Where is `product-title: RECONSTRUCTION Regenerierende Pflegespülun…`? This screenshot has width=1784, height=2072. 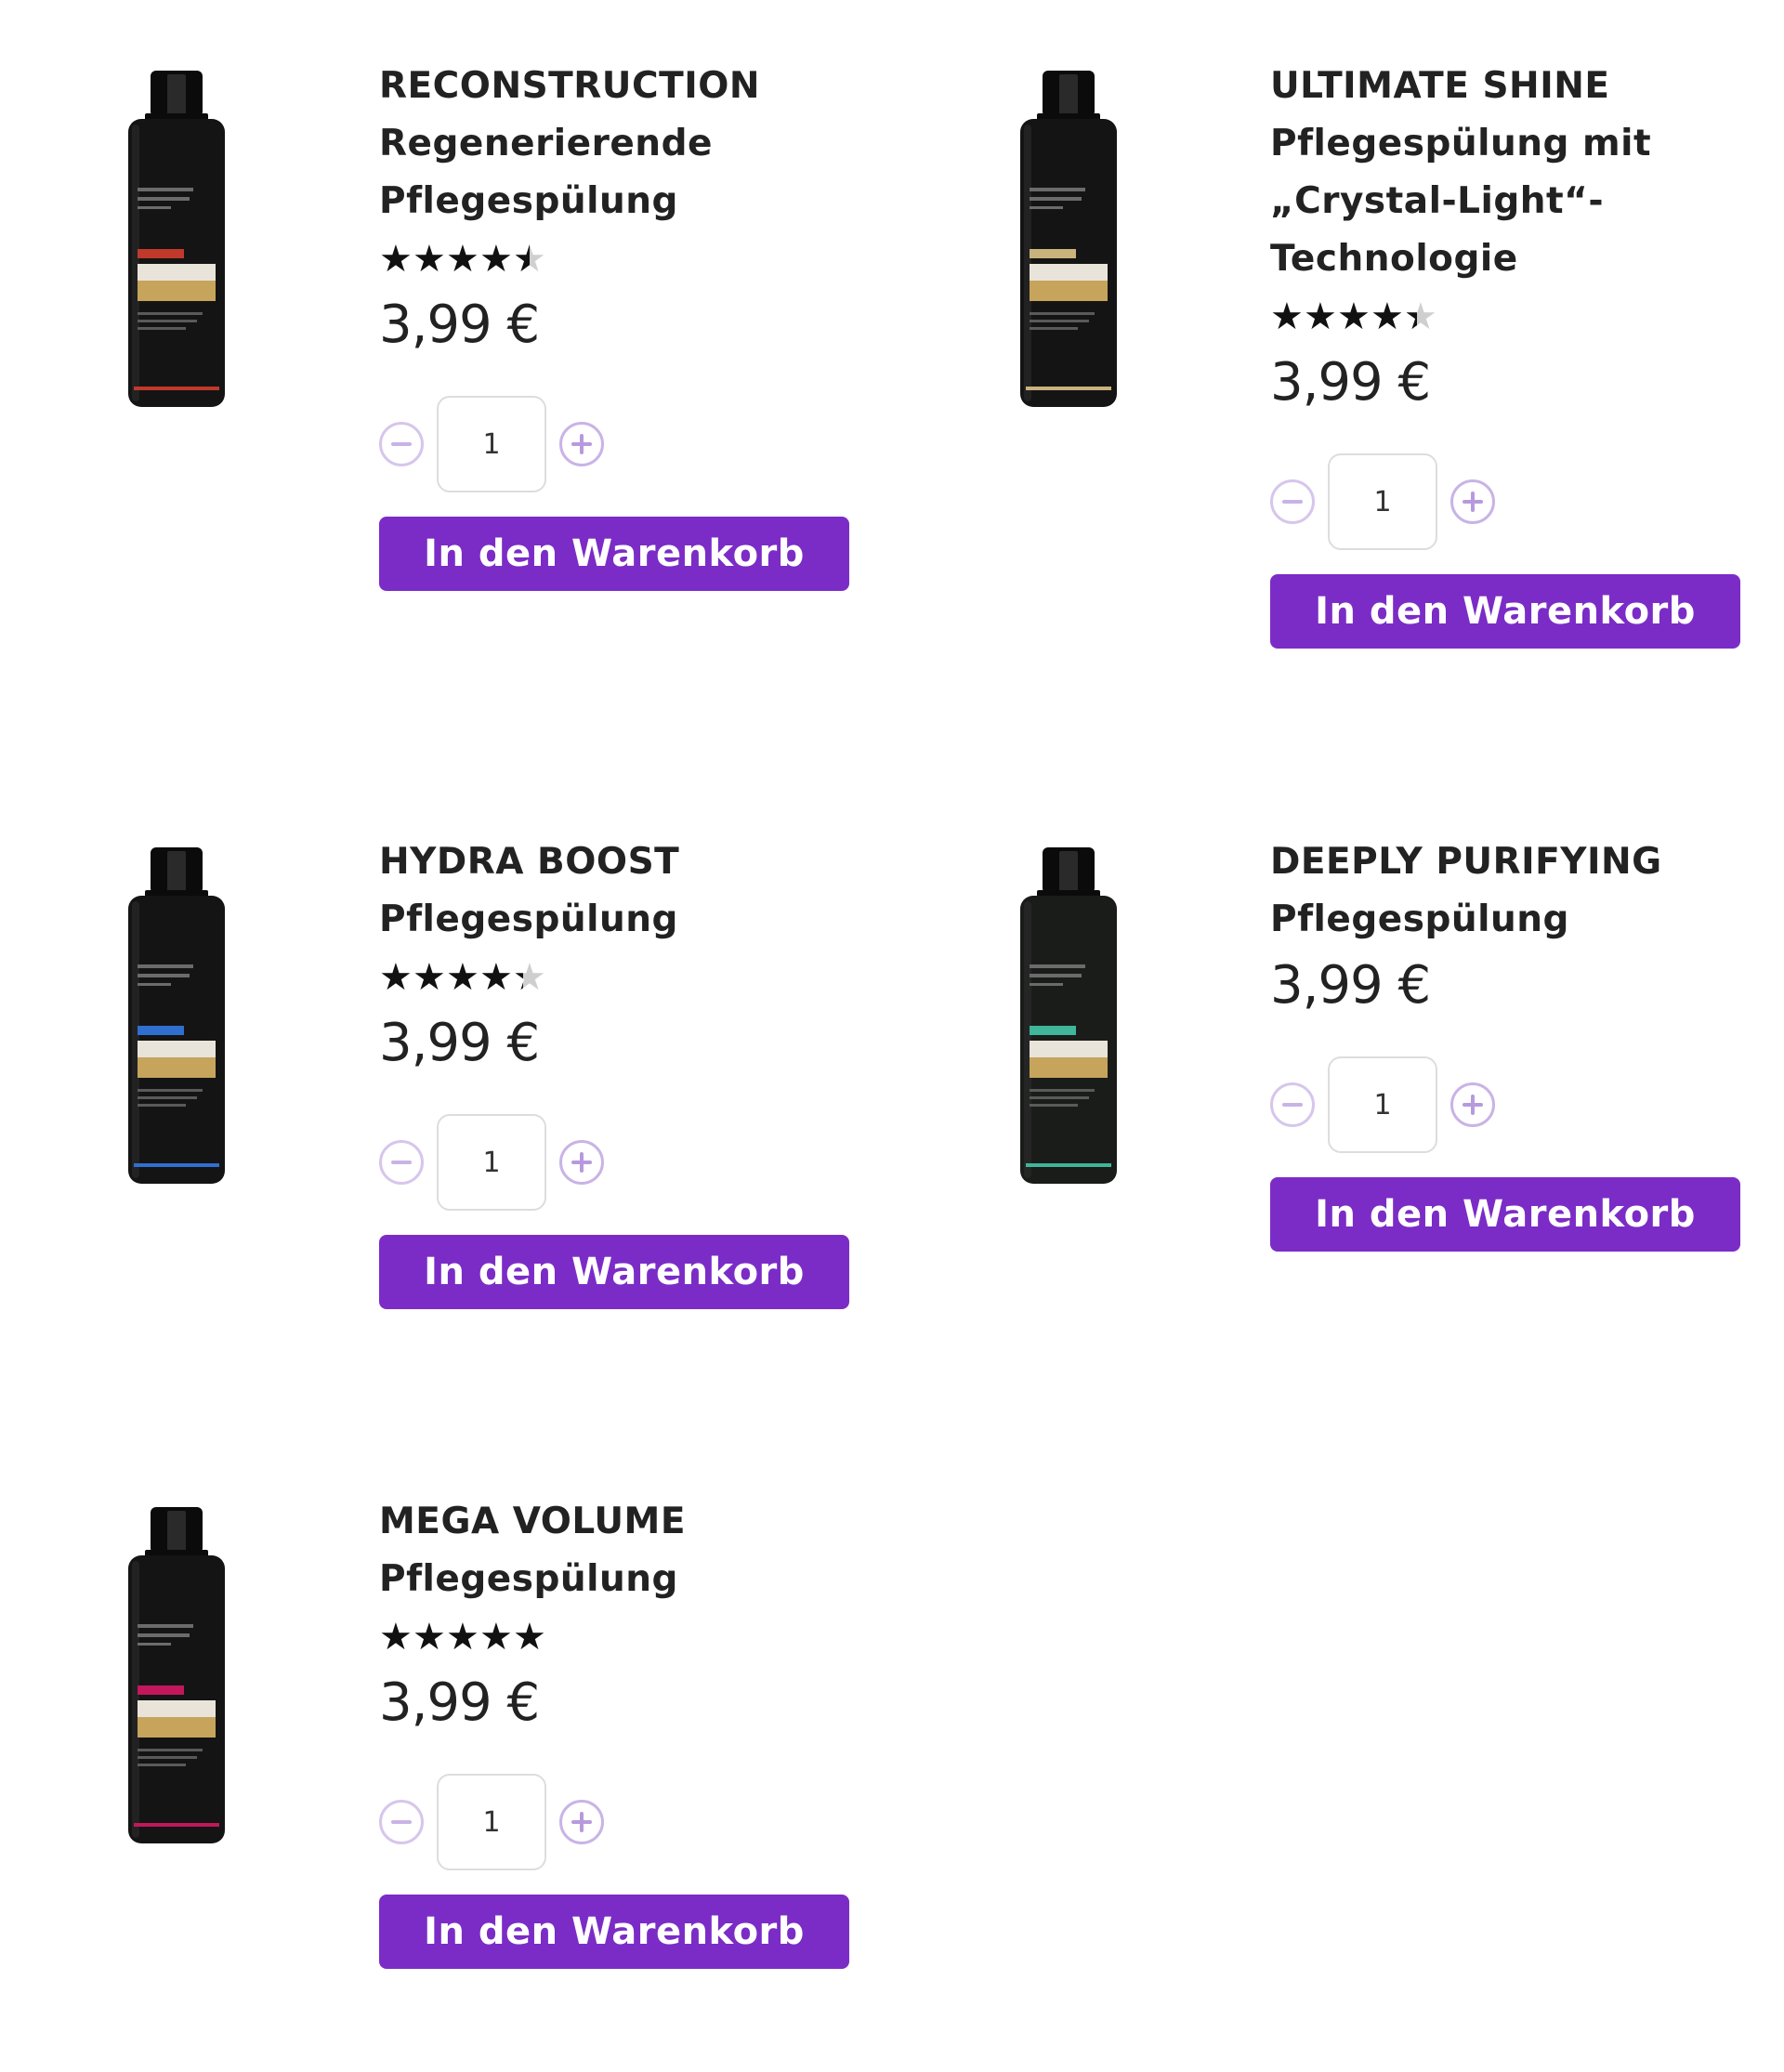
product-title: RECONSTRUCTION Regenerierende Pflegespülun… is located at coordinates (620, 144).